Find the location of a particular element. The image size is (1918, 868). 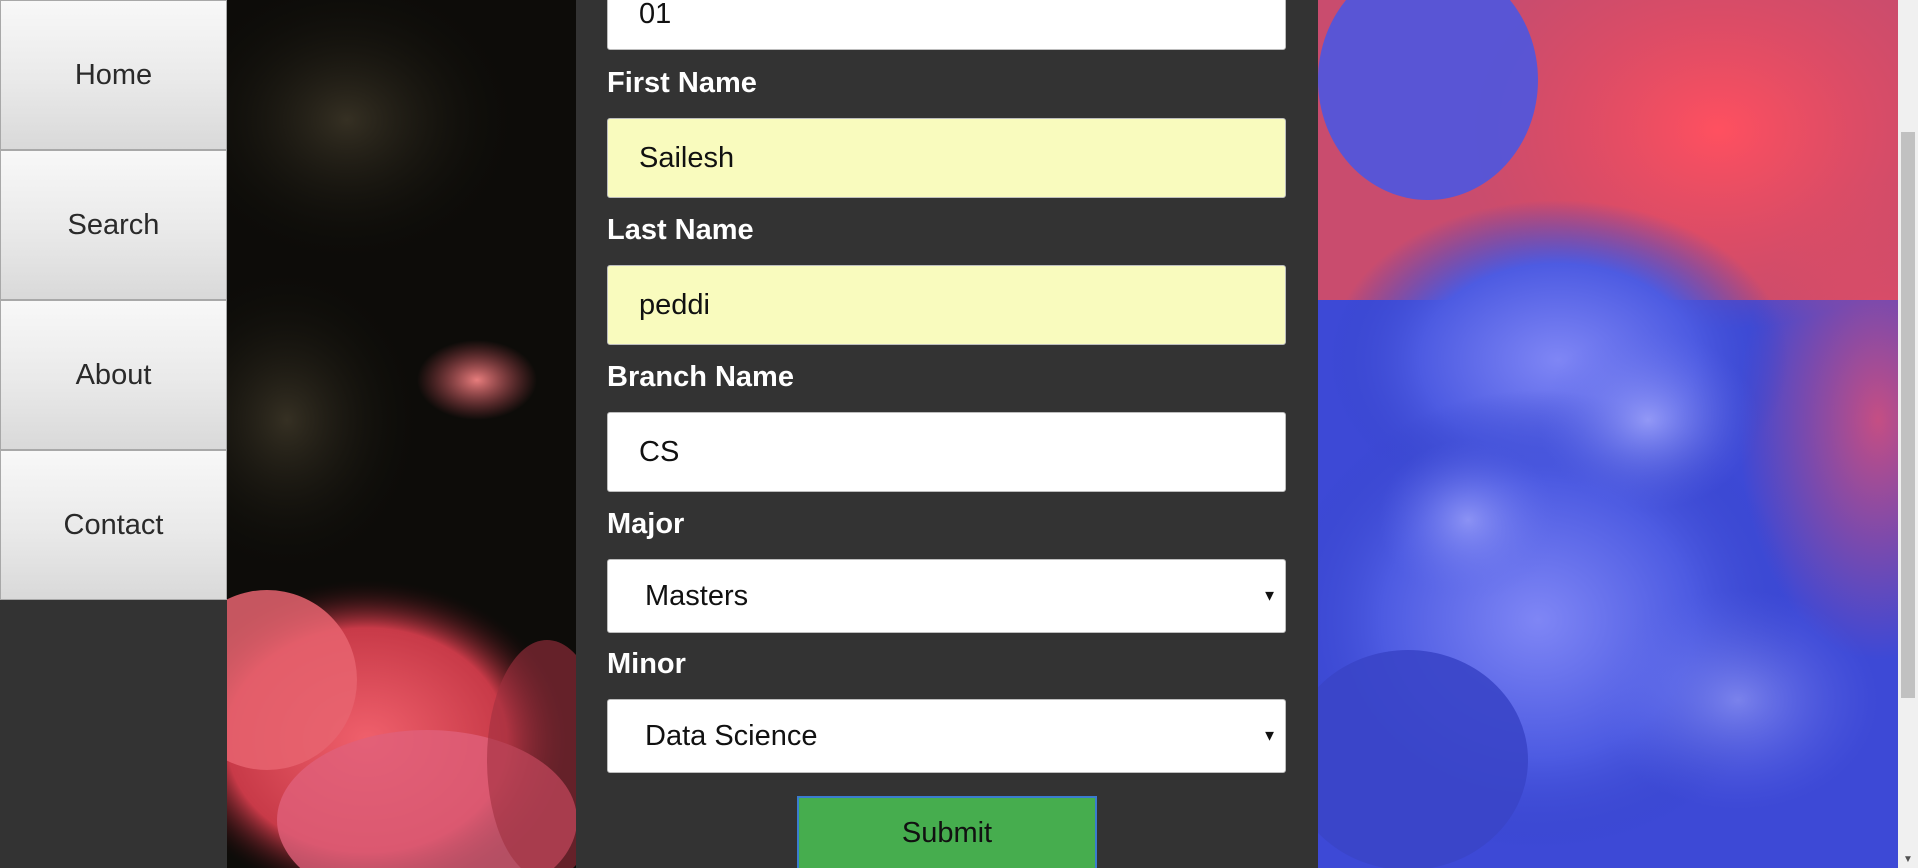

scroll-down-arrow-icon: ▼ is located at coordinates (1908, 859).